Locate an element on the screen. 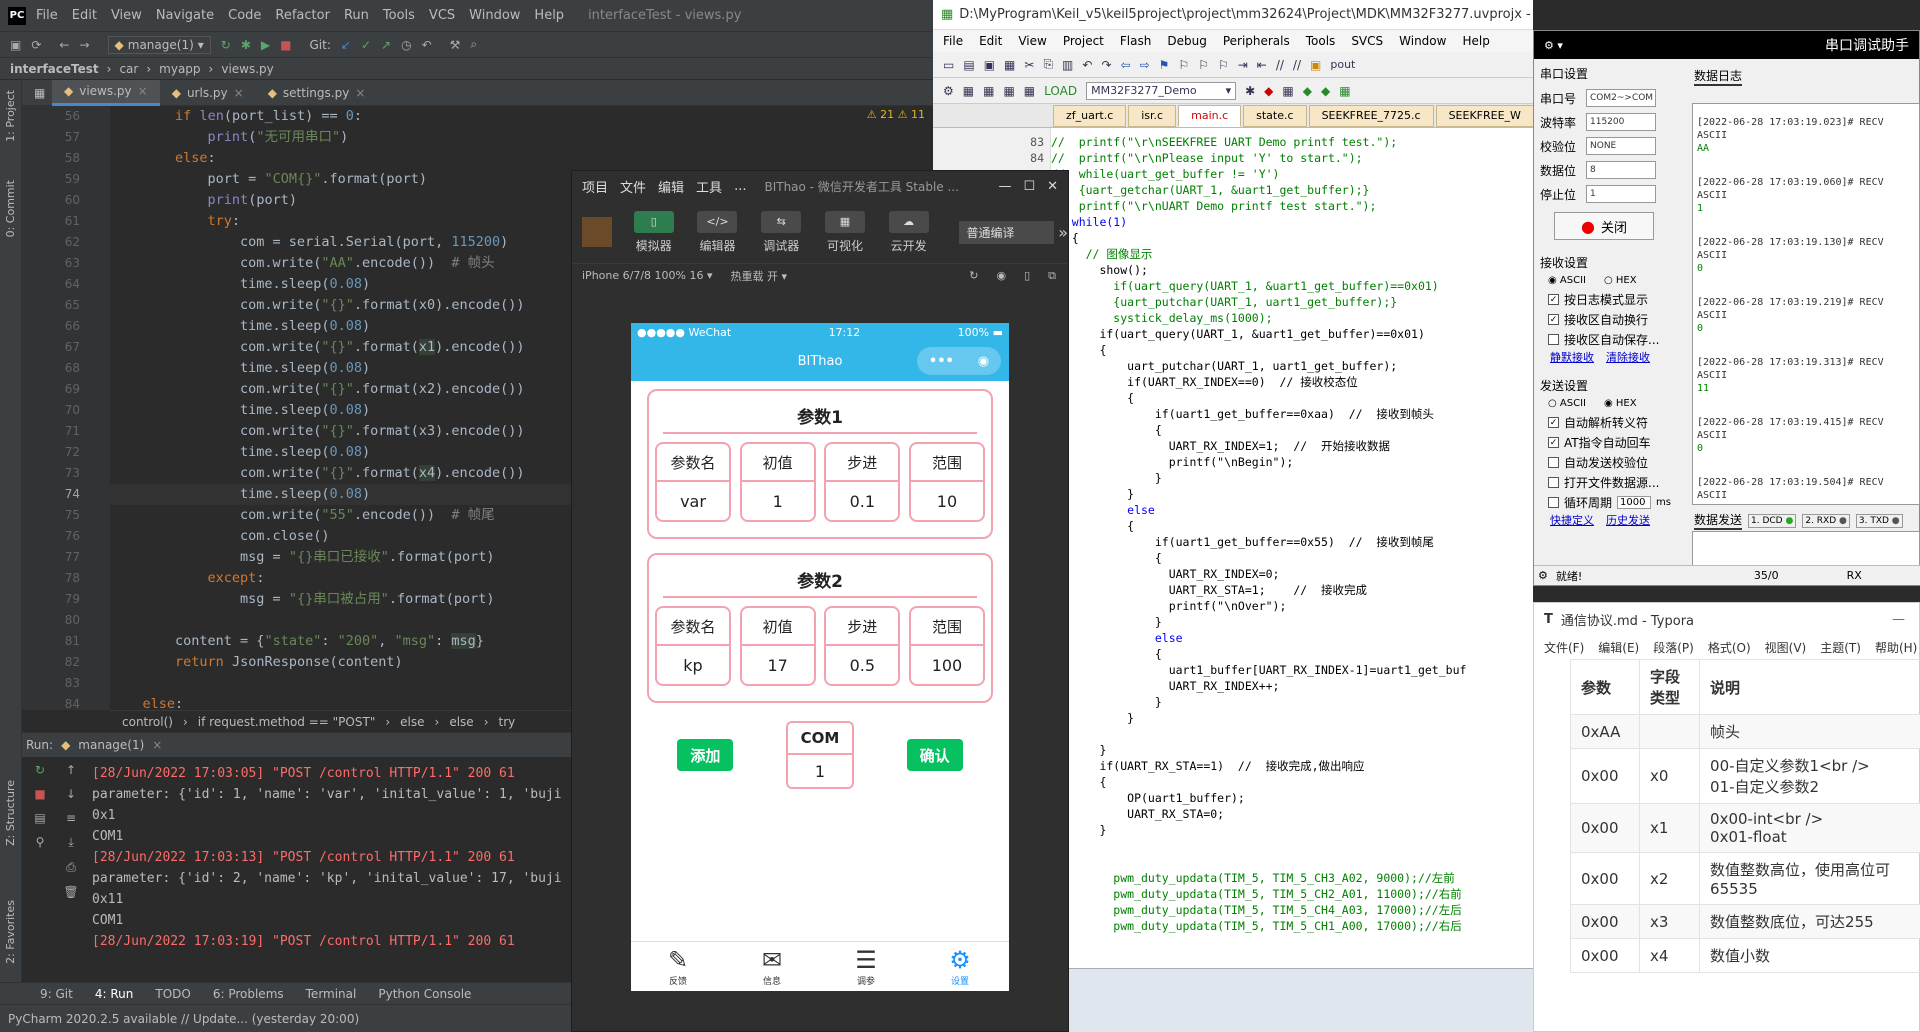 The width and height of the screenshot is (1920, 1032). breadcrumb-myapp: myapp is located at coordinates (179, 69).